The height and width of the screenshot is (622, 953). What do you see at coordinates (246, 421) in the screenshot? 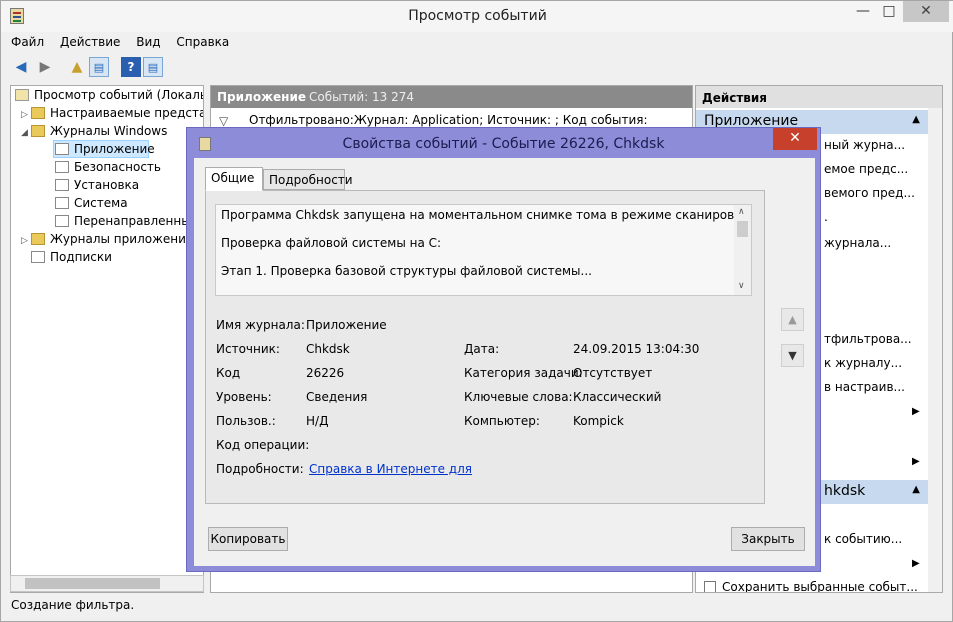
I see `user-label: Пользов.:` at bounding box center [246, 421].